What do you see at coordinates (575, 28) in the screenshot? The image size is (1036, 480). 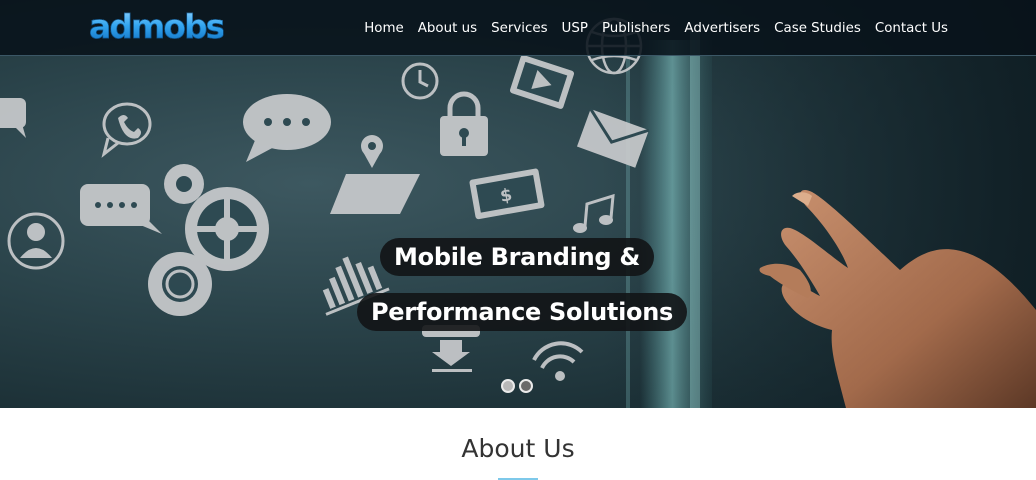 I see `nav-usp-link: USP` at bounding box center [575, 28].